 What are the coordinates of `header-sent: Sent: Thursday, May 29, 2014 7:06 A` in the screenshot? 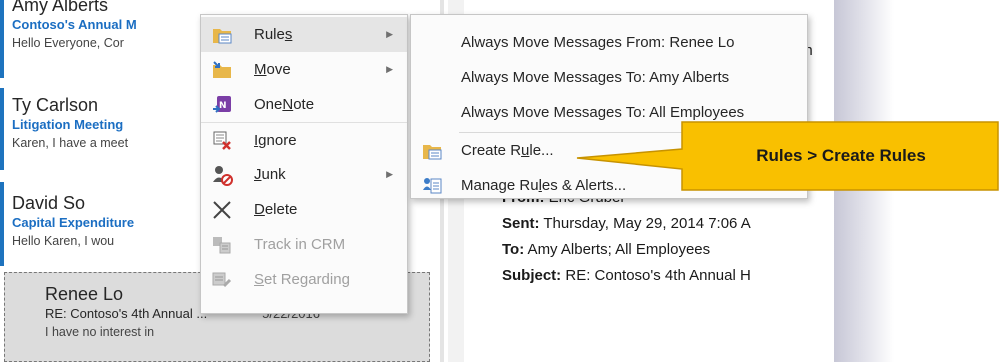 It's located at (626, 224).